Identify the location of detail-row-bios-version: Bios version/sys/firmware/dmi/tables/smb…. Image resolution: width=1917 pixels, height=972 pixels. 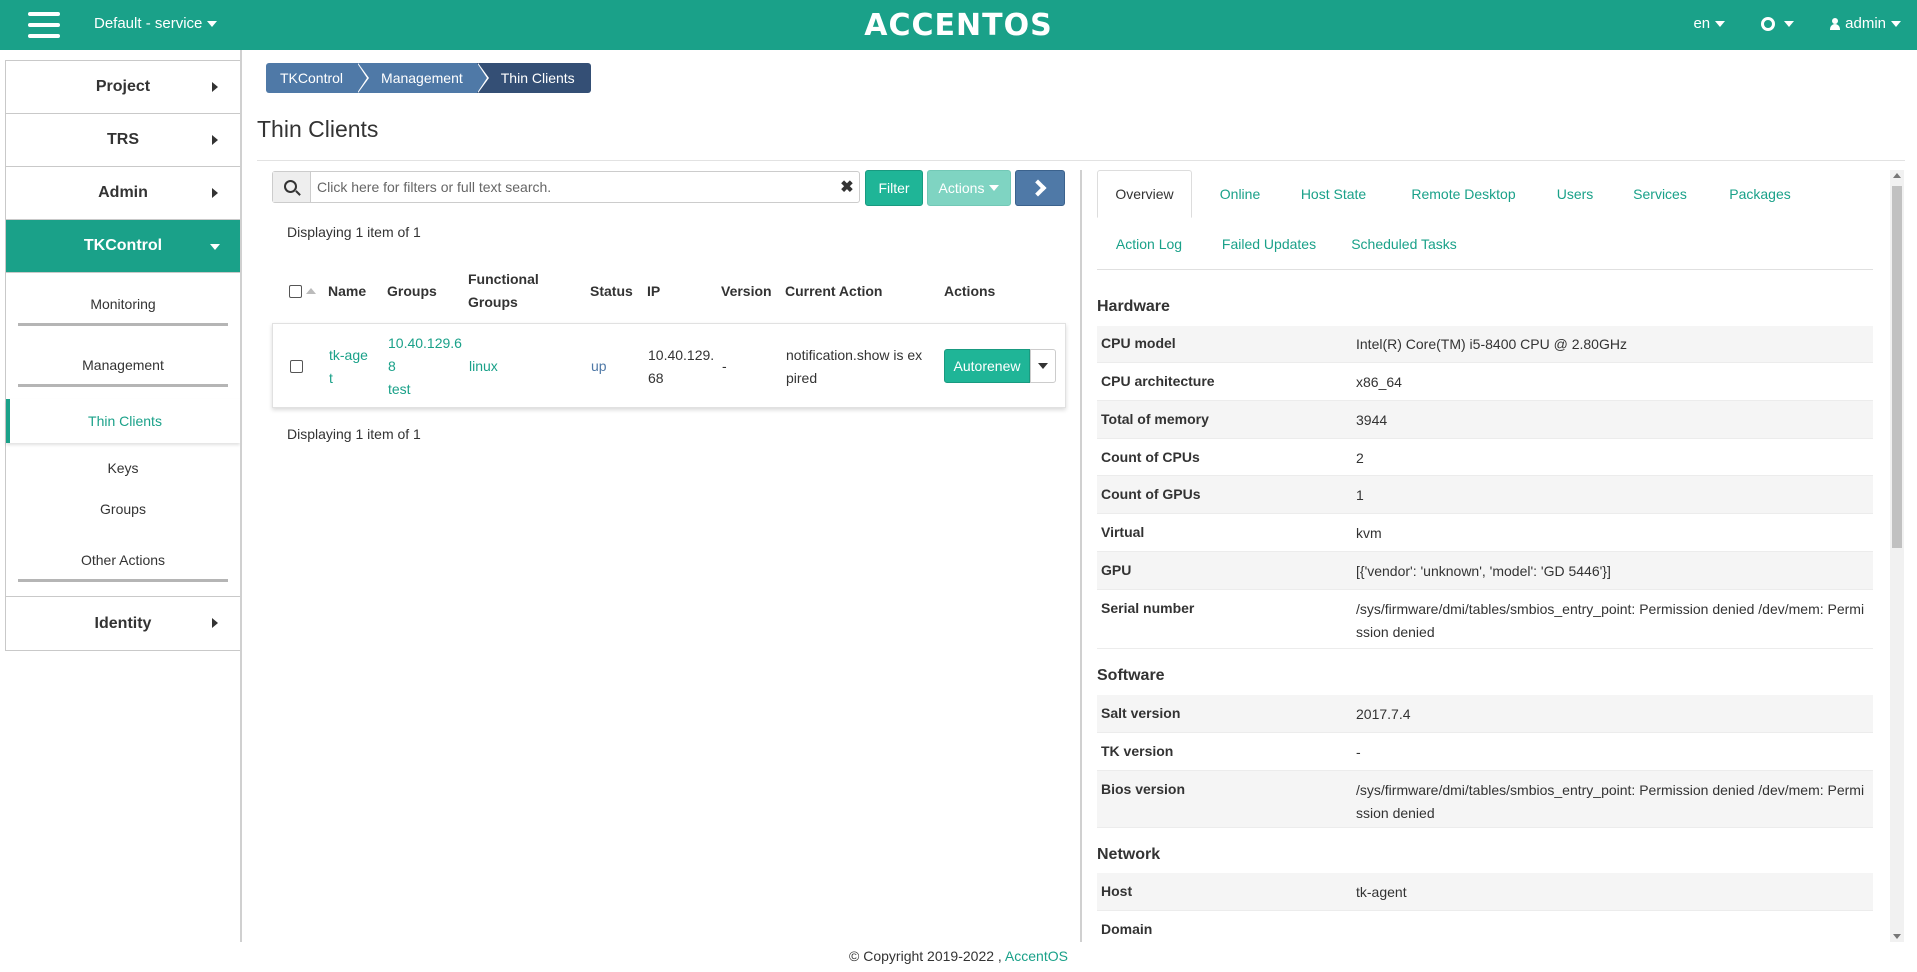
(1485, 799).